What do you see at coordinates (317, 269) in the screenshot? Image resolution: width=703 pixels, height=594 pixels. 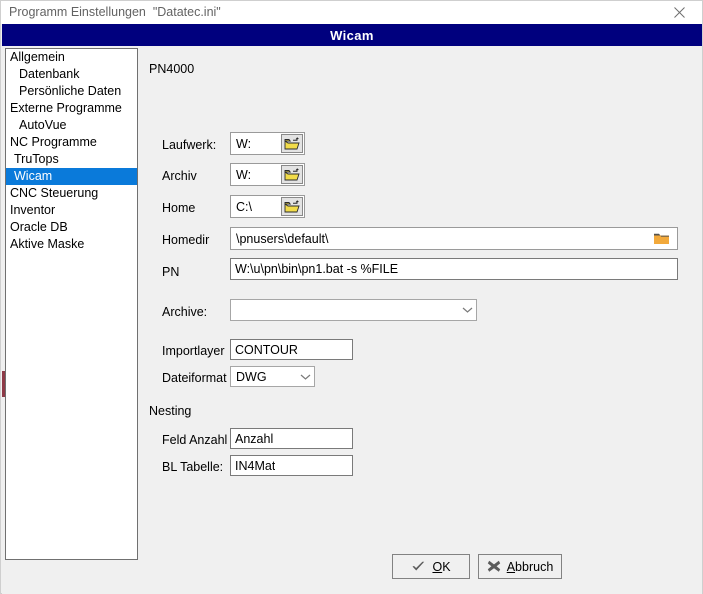 I see `value-pn: W:\u\pn\bin\pn1.bat -s %FILE` at bounding box center [317, 269].